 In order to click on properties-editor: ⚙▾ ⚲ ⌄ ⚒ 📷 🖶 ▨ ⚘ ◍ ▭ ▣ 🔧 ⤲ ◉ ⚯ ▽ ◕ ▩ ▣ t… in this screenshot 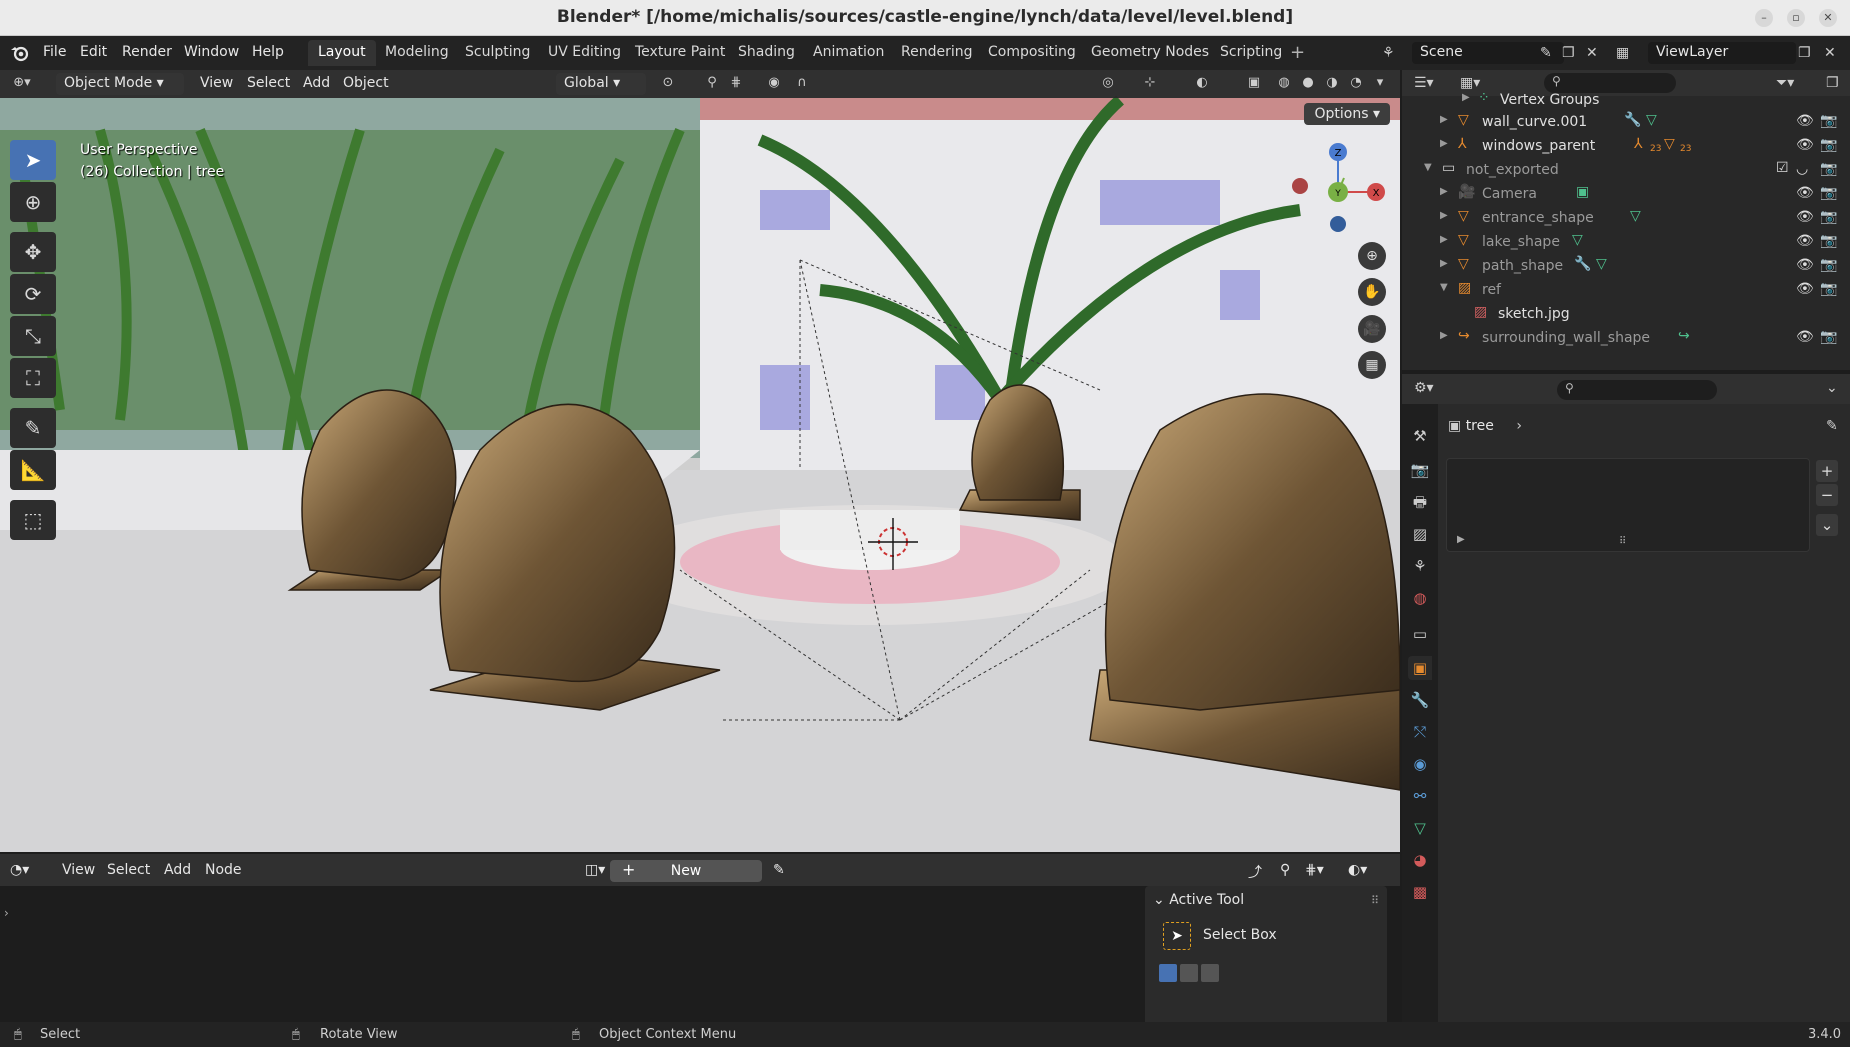, I will do `click(1626, 698)`.